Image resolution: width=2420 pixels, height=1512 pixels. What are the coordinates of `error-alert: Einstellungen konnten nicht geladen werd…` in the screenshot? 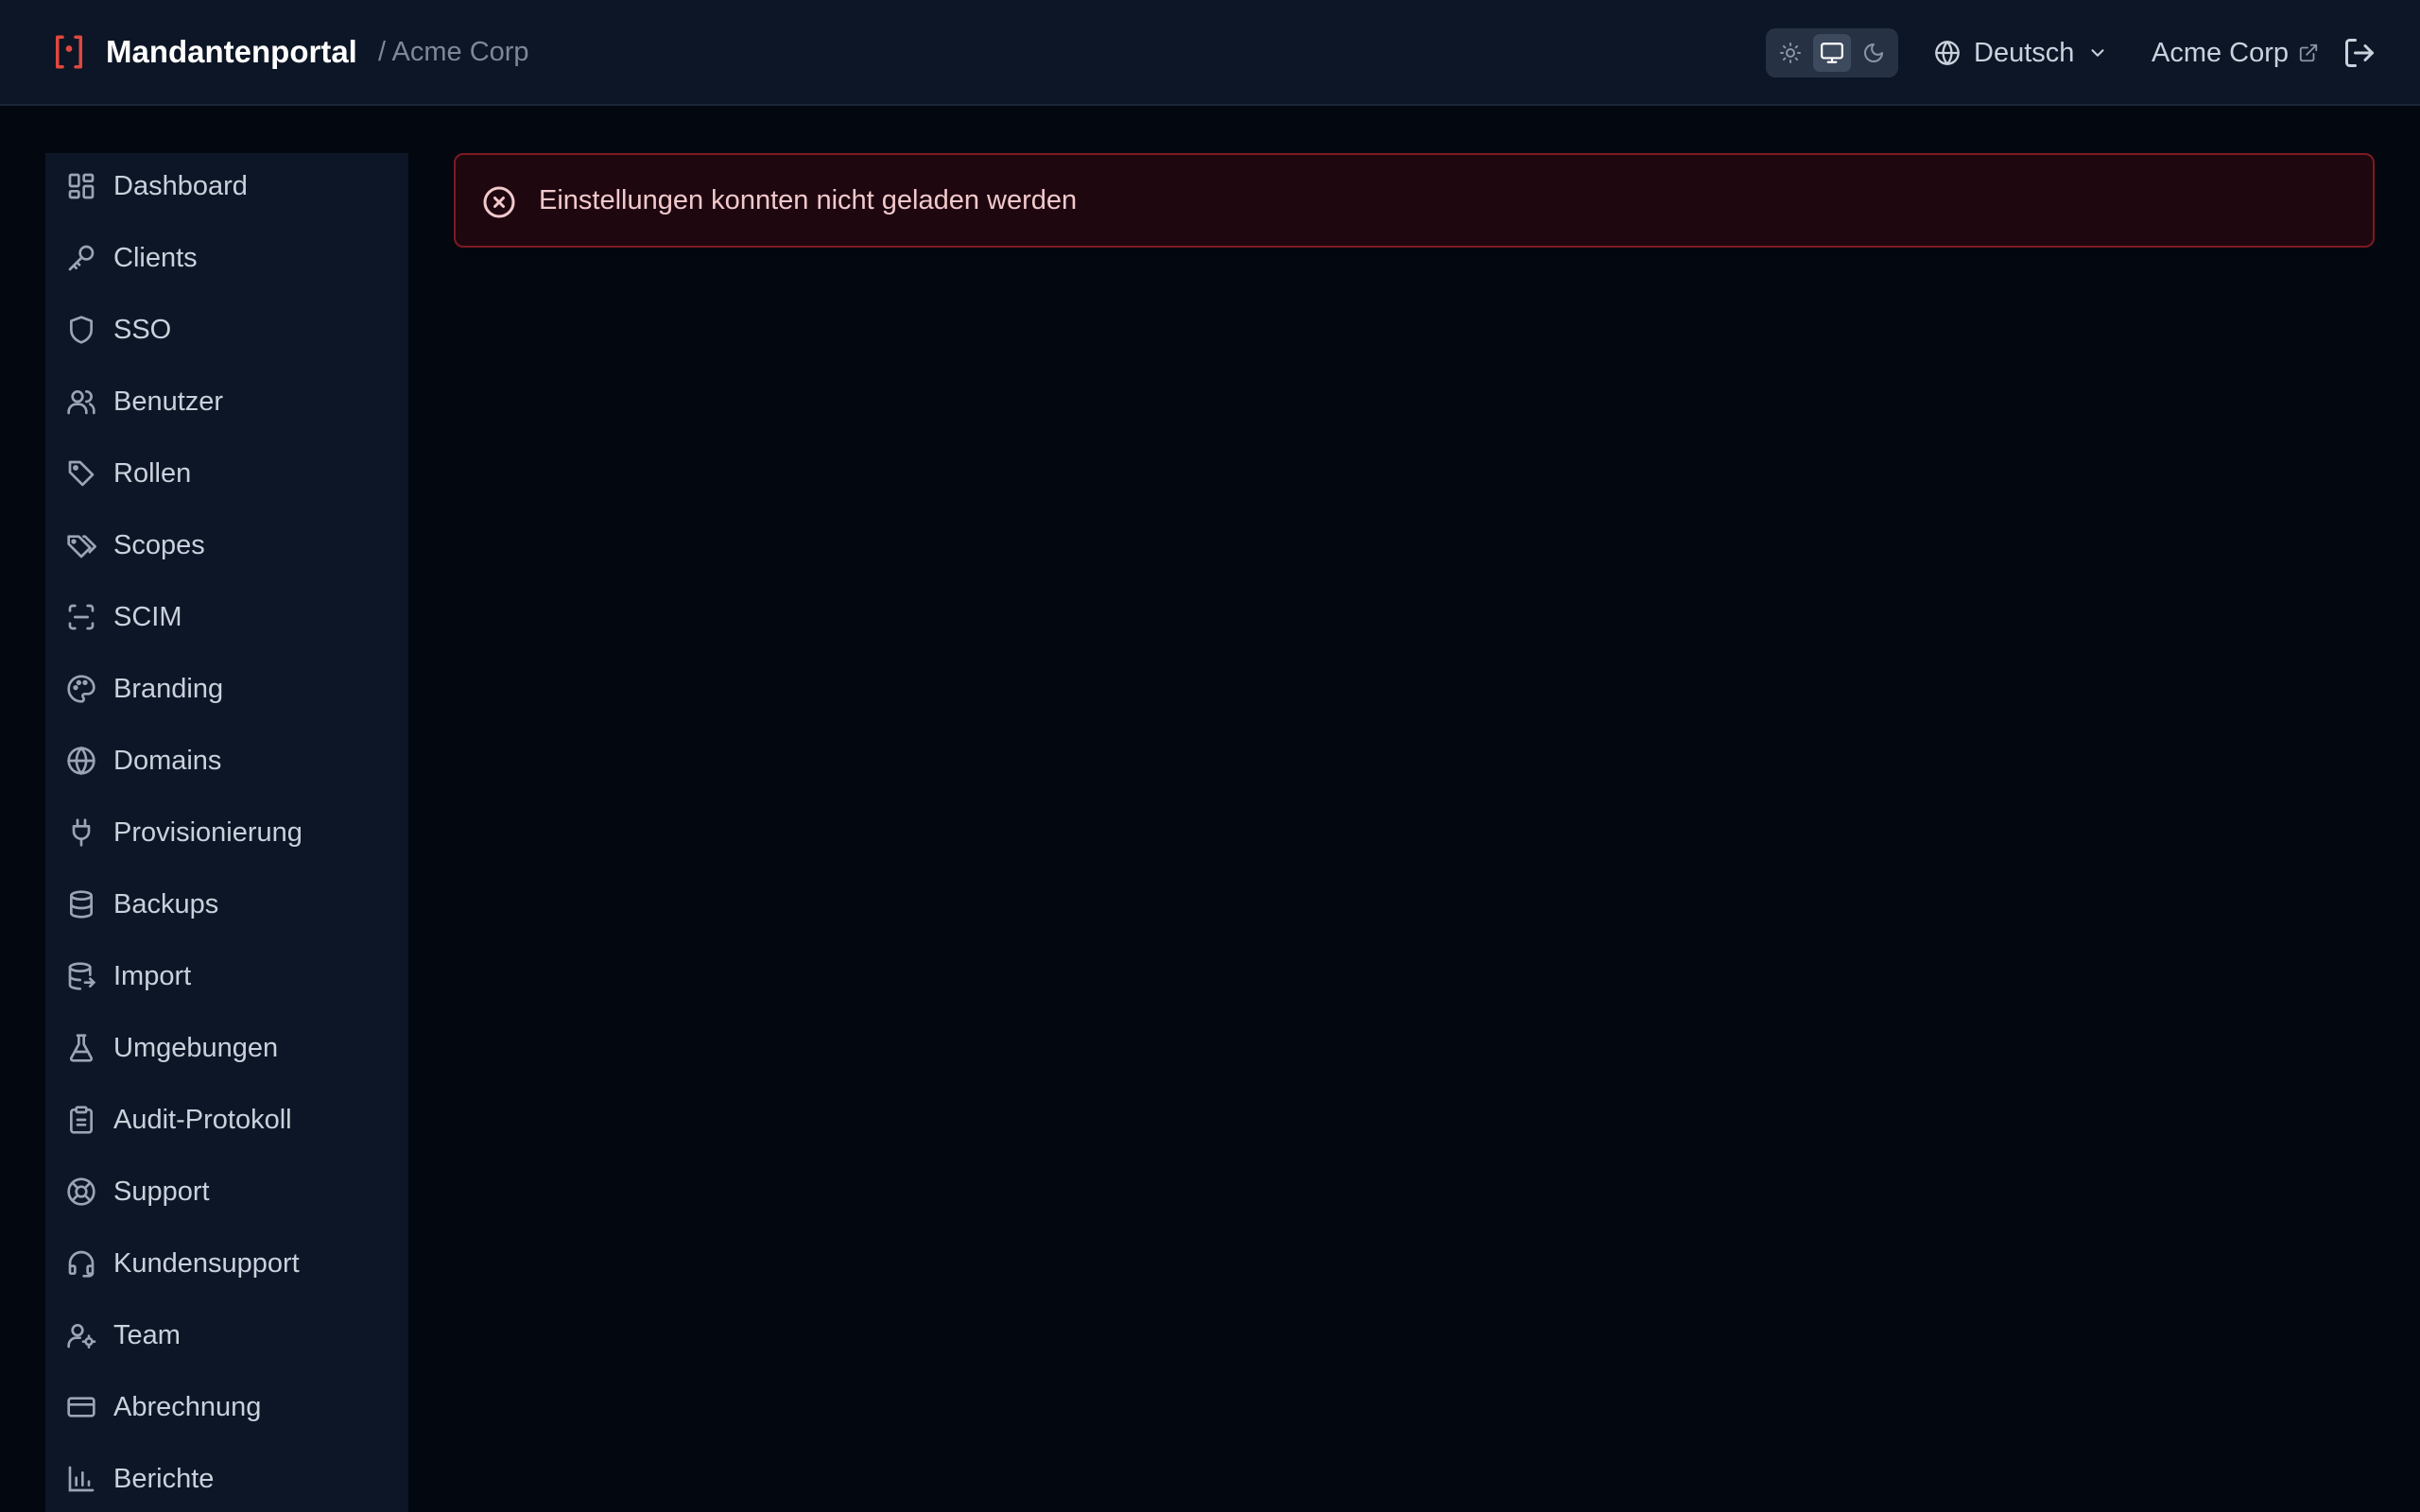 It's located at (1414, 200).